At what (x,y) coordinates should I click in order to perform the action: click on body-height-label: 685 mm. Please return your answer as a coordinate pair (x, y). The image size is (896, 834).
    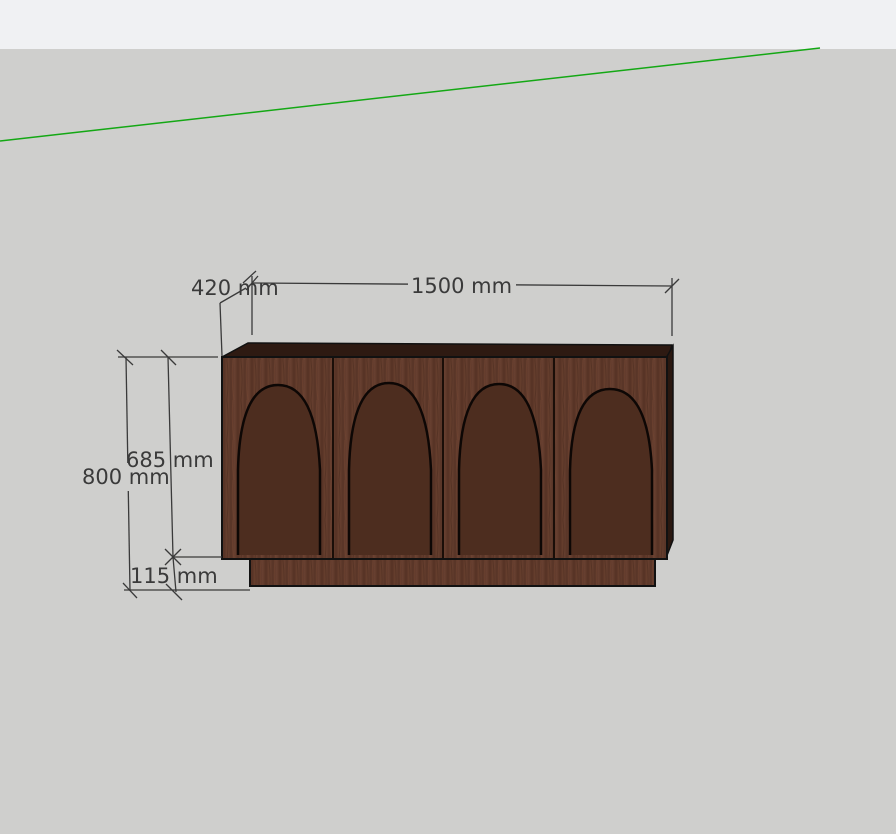
    Looking at the image, I should click on (170, 460).